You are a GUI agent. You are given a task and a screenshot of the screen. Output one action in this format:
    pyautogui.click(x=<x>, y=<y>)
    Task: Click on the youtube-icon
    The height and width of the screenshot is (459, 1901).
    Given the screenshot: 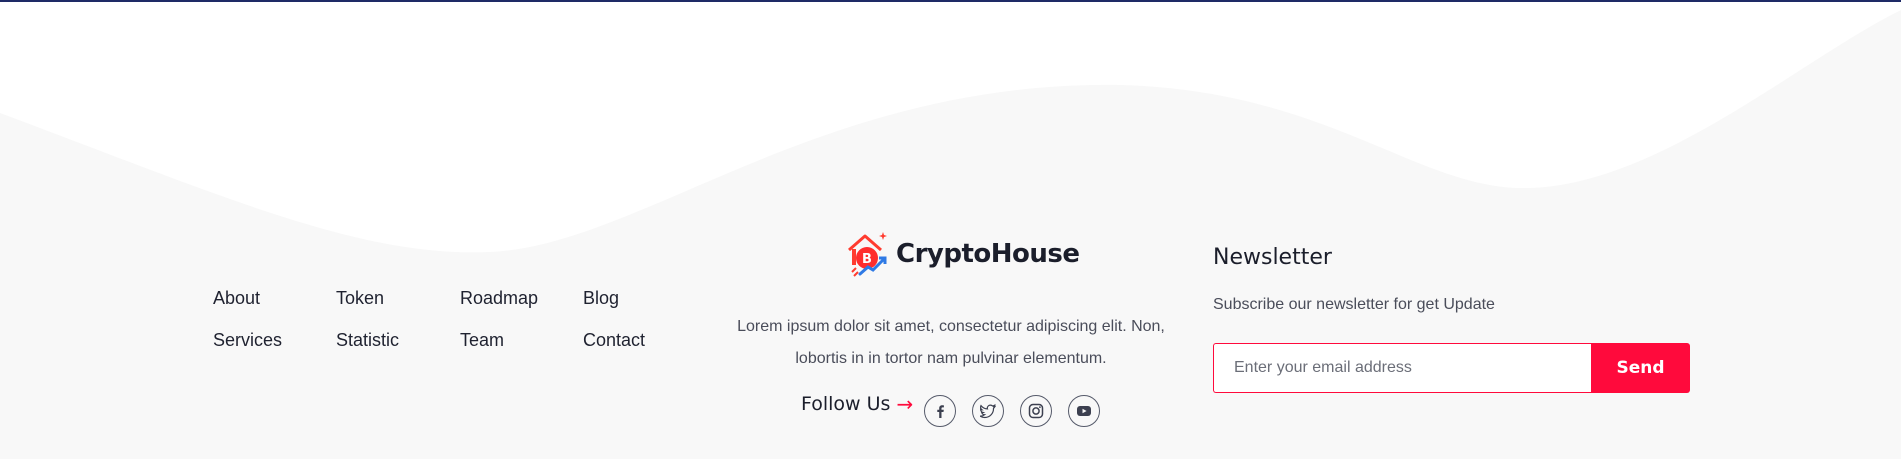 What is the action you would take?
    pyautogui.click(x=1084, y=411)
    